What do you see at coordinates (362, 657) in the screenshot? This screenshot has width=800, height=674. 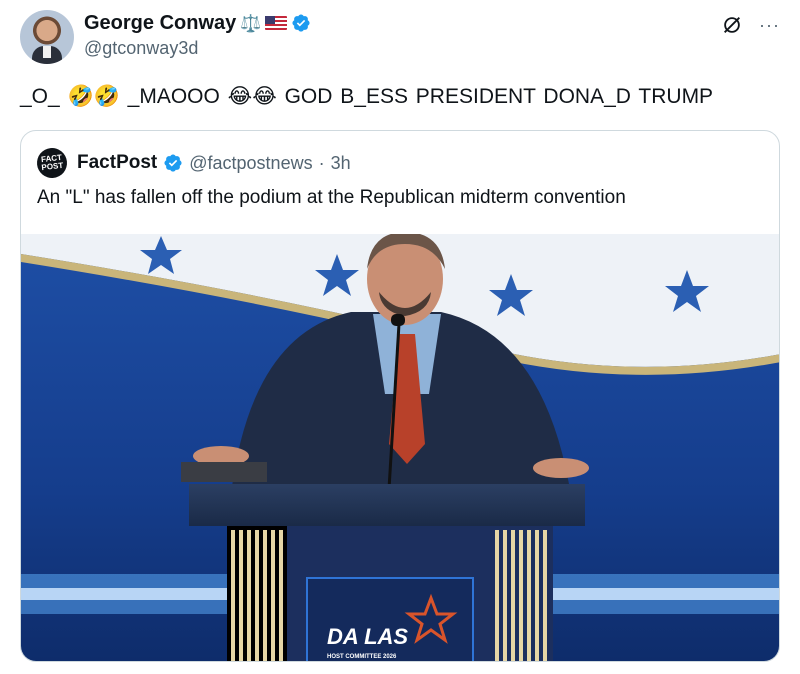 I see `podium-sign-subtext: HOST COMMITTEE 2026` at bounding box center [362, 657].